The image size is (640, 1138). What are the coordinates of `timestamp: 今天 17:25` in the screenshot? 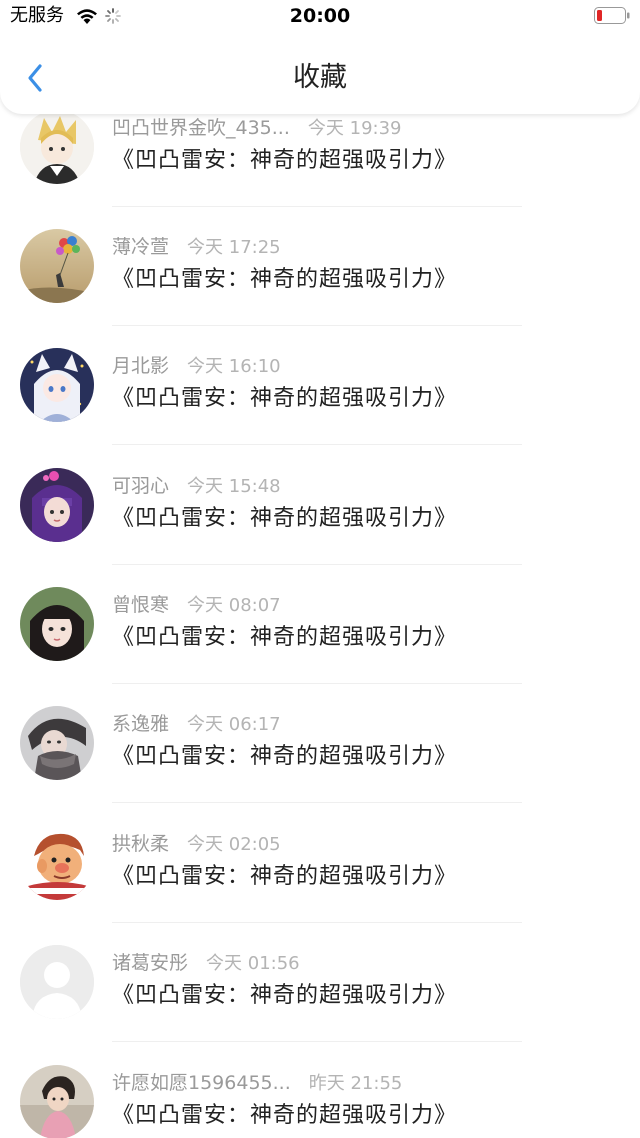 It's located at (234, 247).